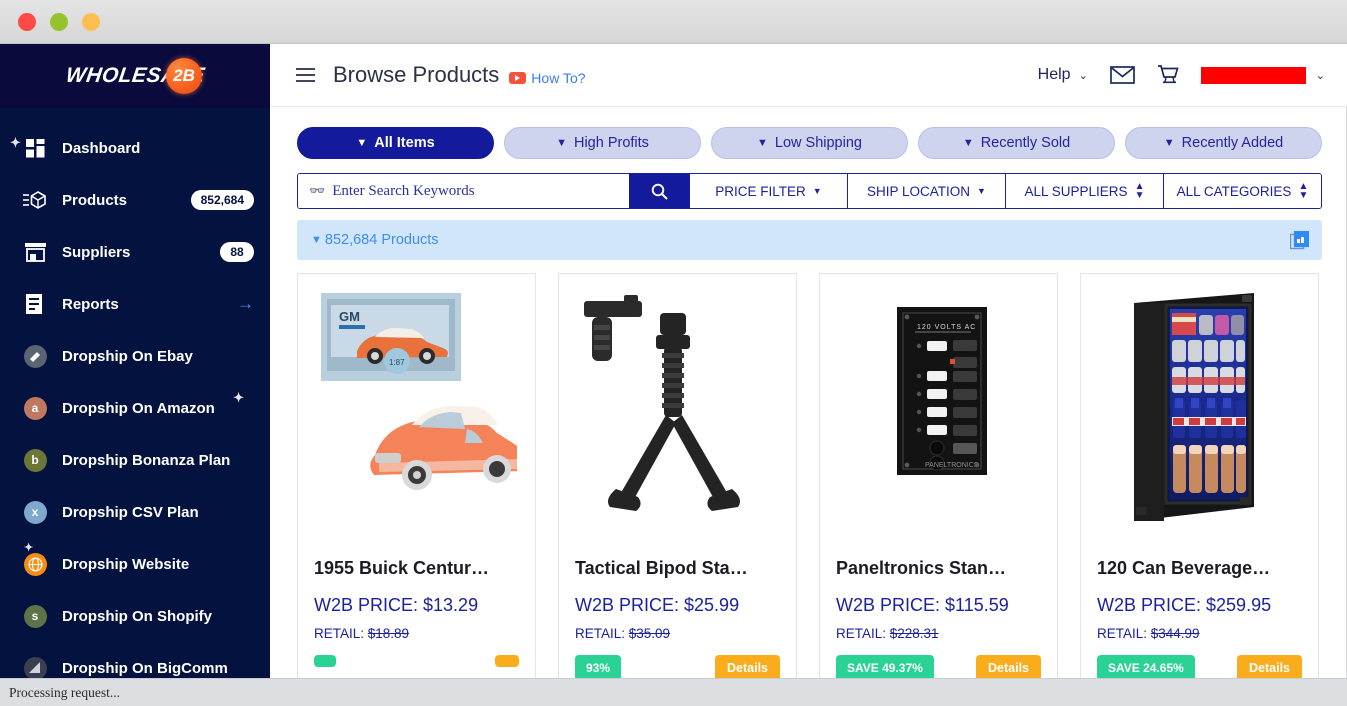 This screenshot has height=706, width=1347. Describe the element at coordinates (416, 661) in the screenshot. I see `product-actions` at that location.